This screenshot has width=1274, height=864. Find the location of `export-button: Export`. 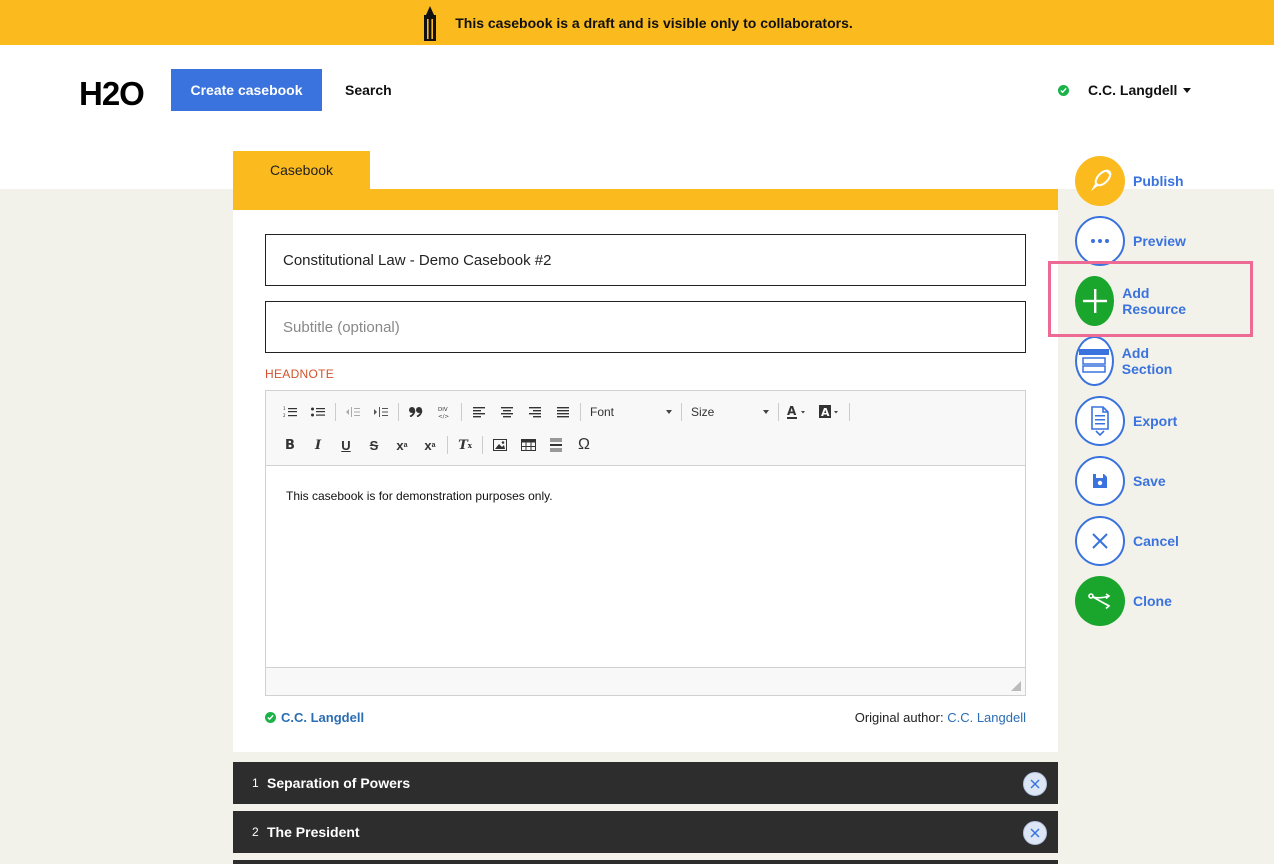

export-button: Export is located at coordinates (1126, 421).